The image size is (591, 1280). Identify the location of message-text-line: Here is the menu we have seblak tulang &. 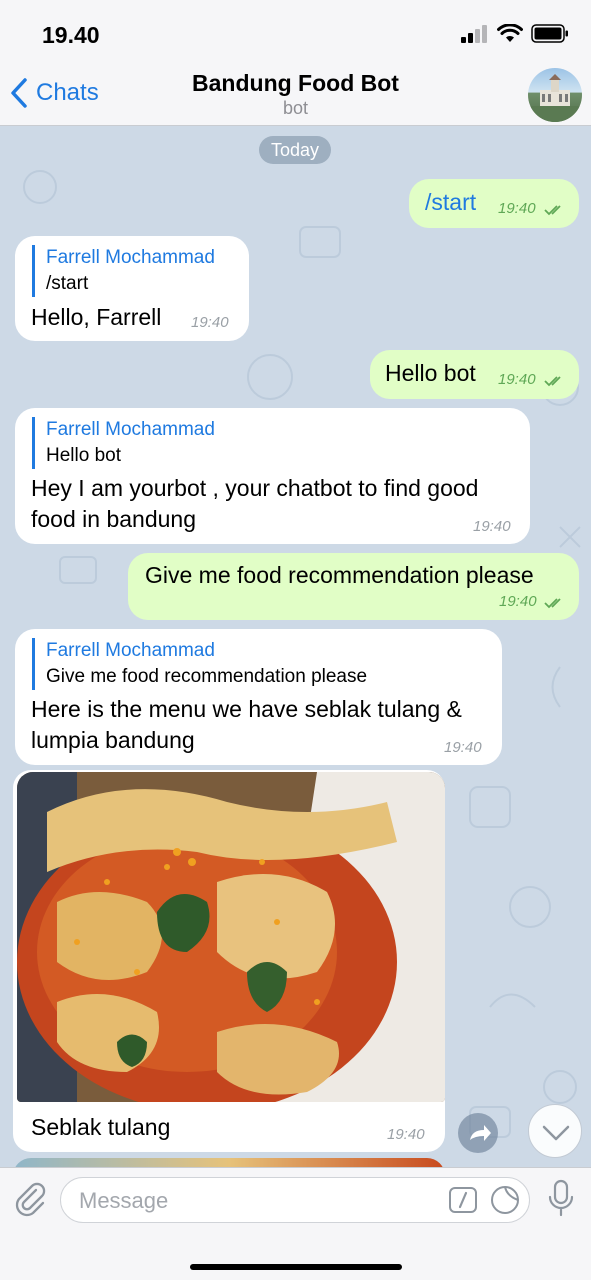
(246, 709).